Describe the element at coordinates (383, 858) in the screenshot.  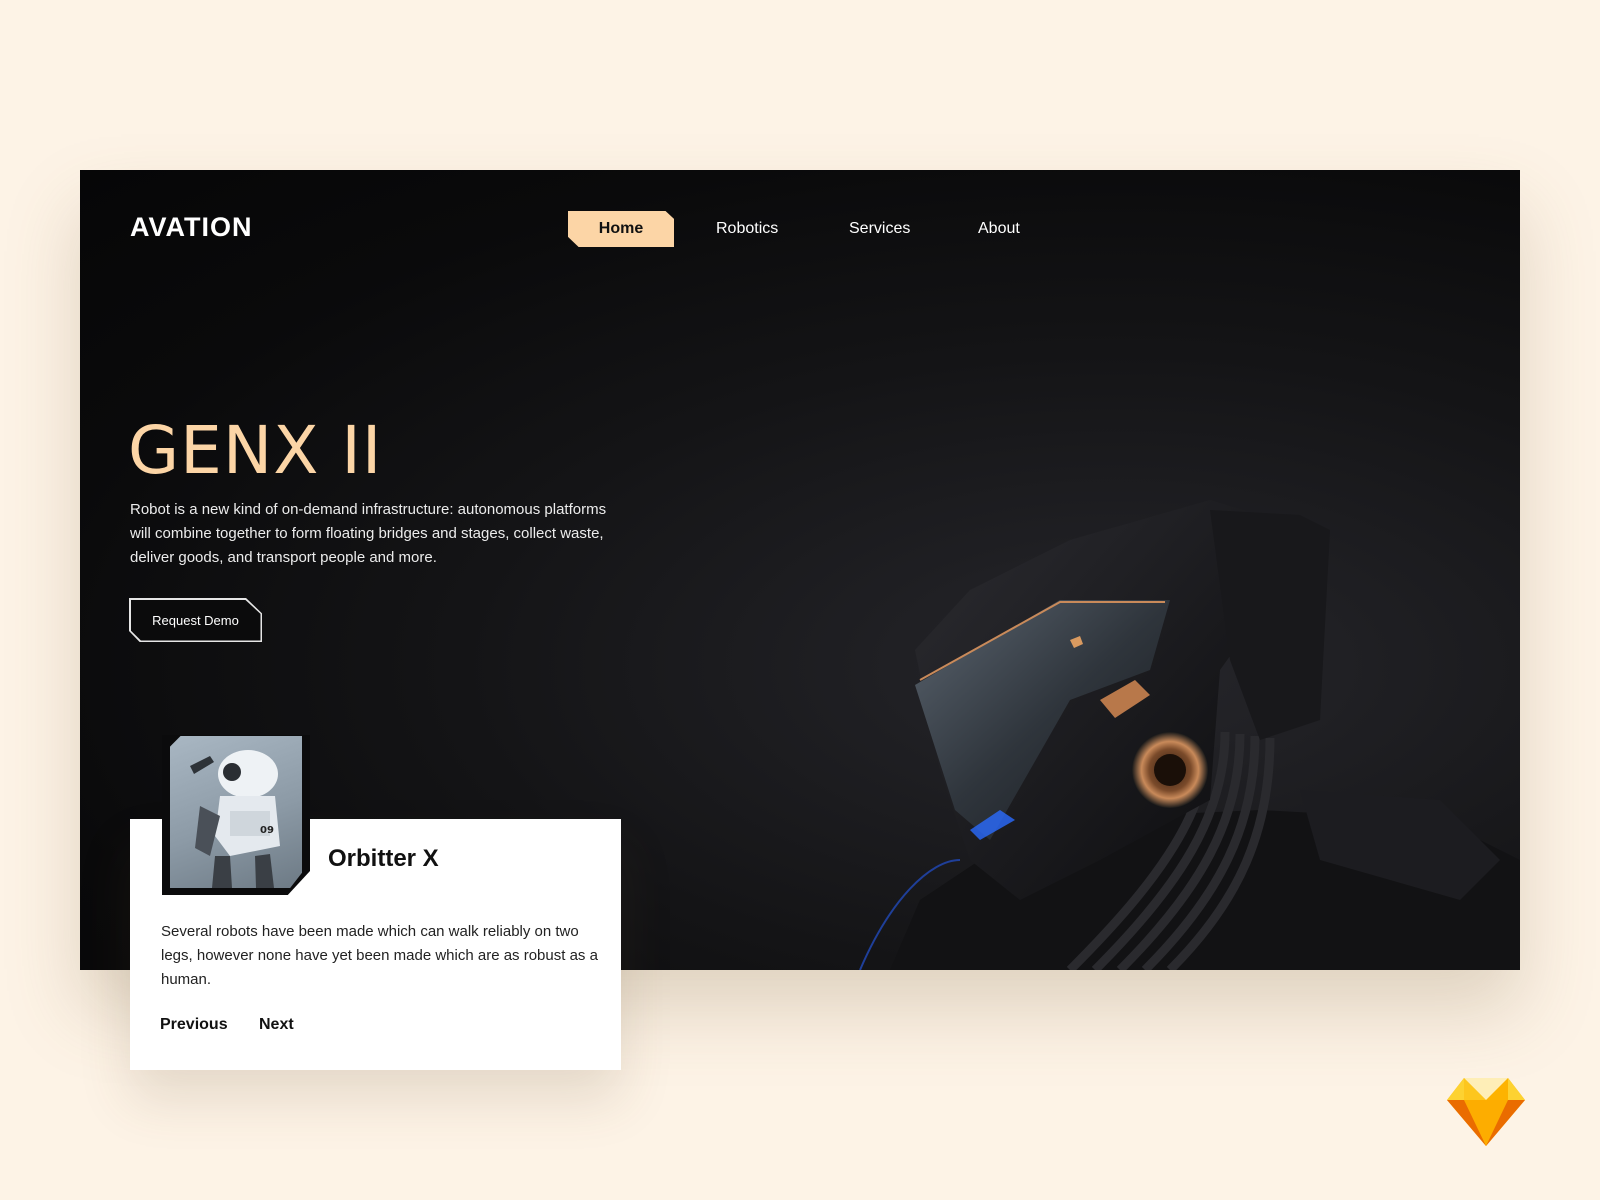
I see `card-title: Orbitter X` at that location.